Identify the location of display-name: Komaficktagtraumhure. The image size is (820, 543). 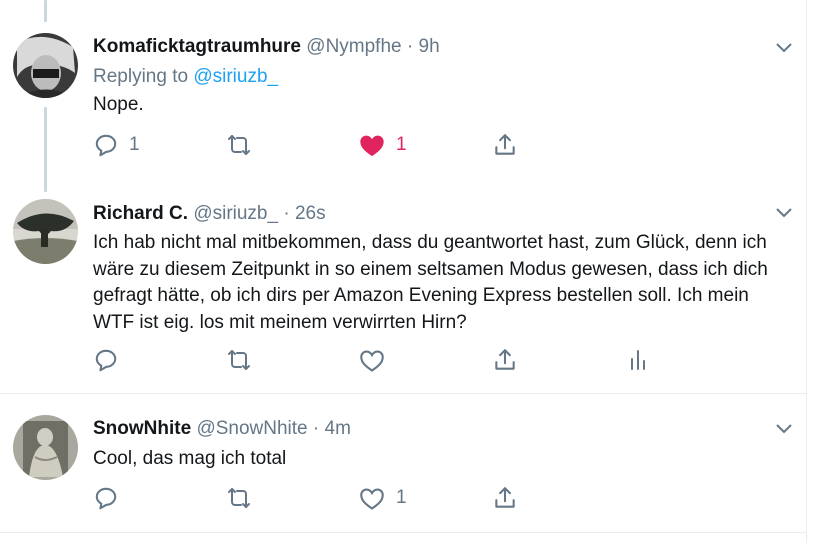
(197, 46).